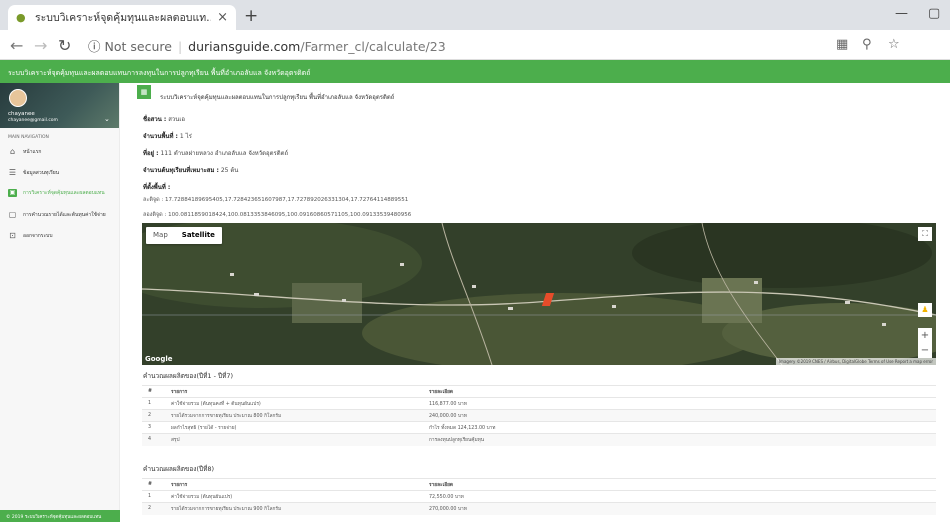 The image size is (950, 522). Describe the element at coordinates (679, 403) in the screenshot. I see `row-detail: 116,877.00 บาท` at that location.